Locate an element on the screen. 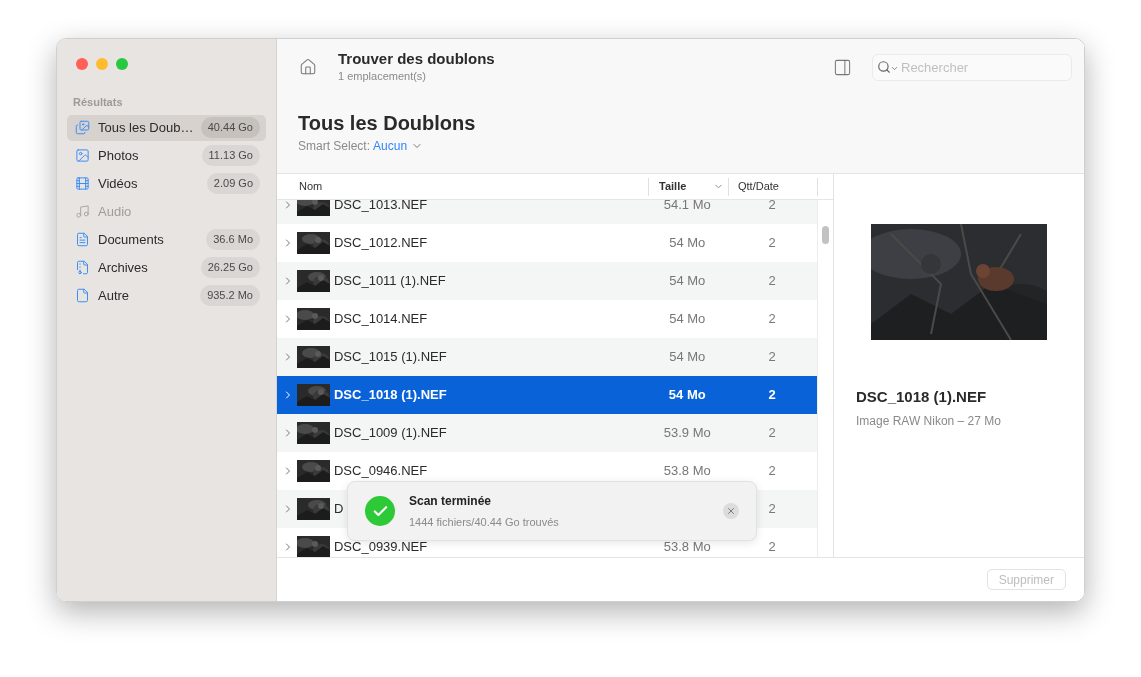  file-size: 54.1 Mo is located at coordinates (687, 207).